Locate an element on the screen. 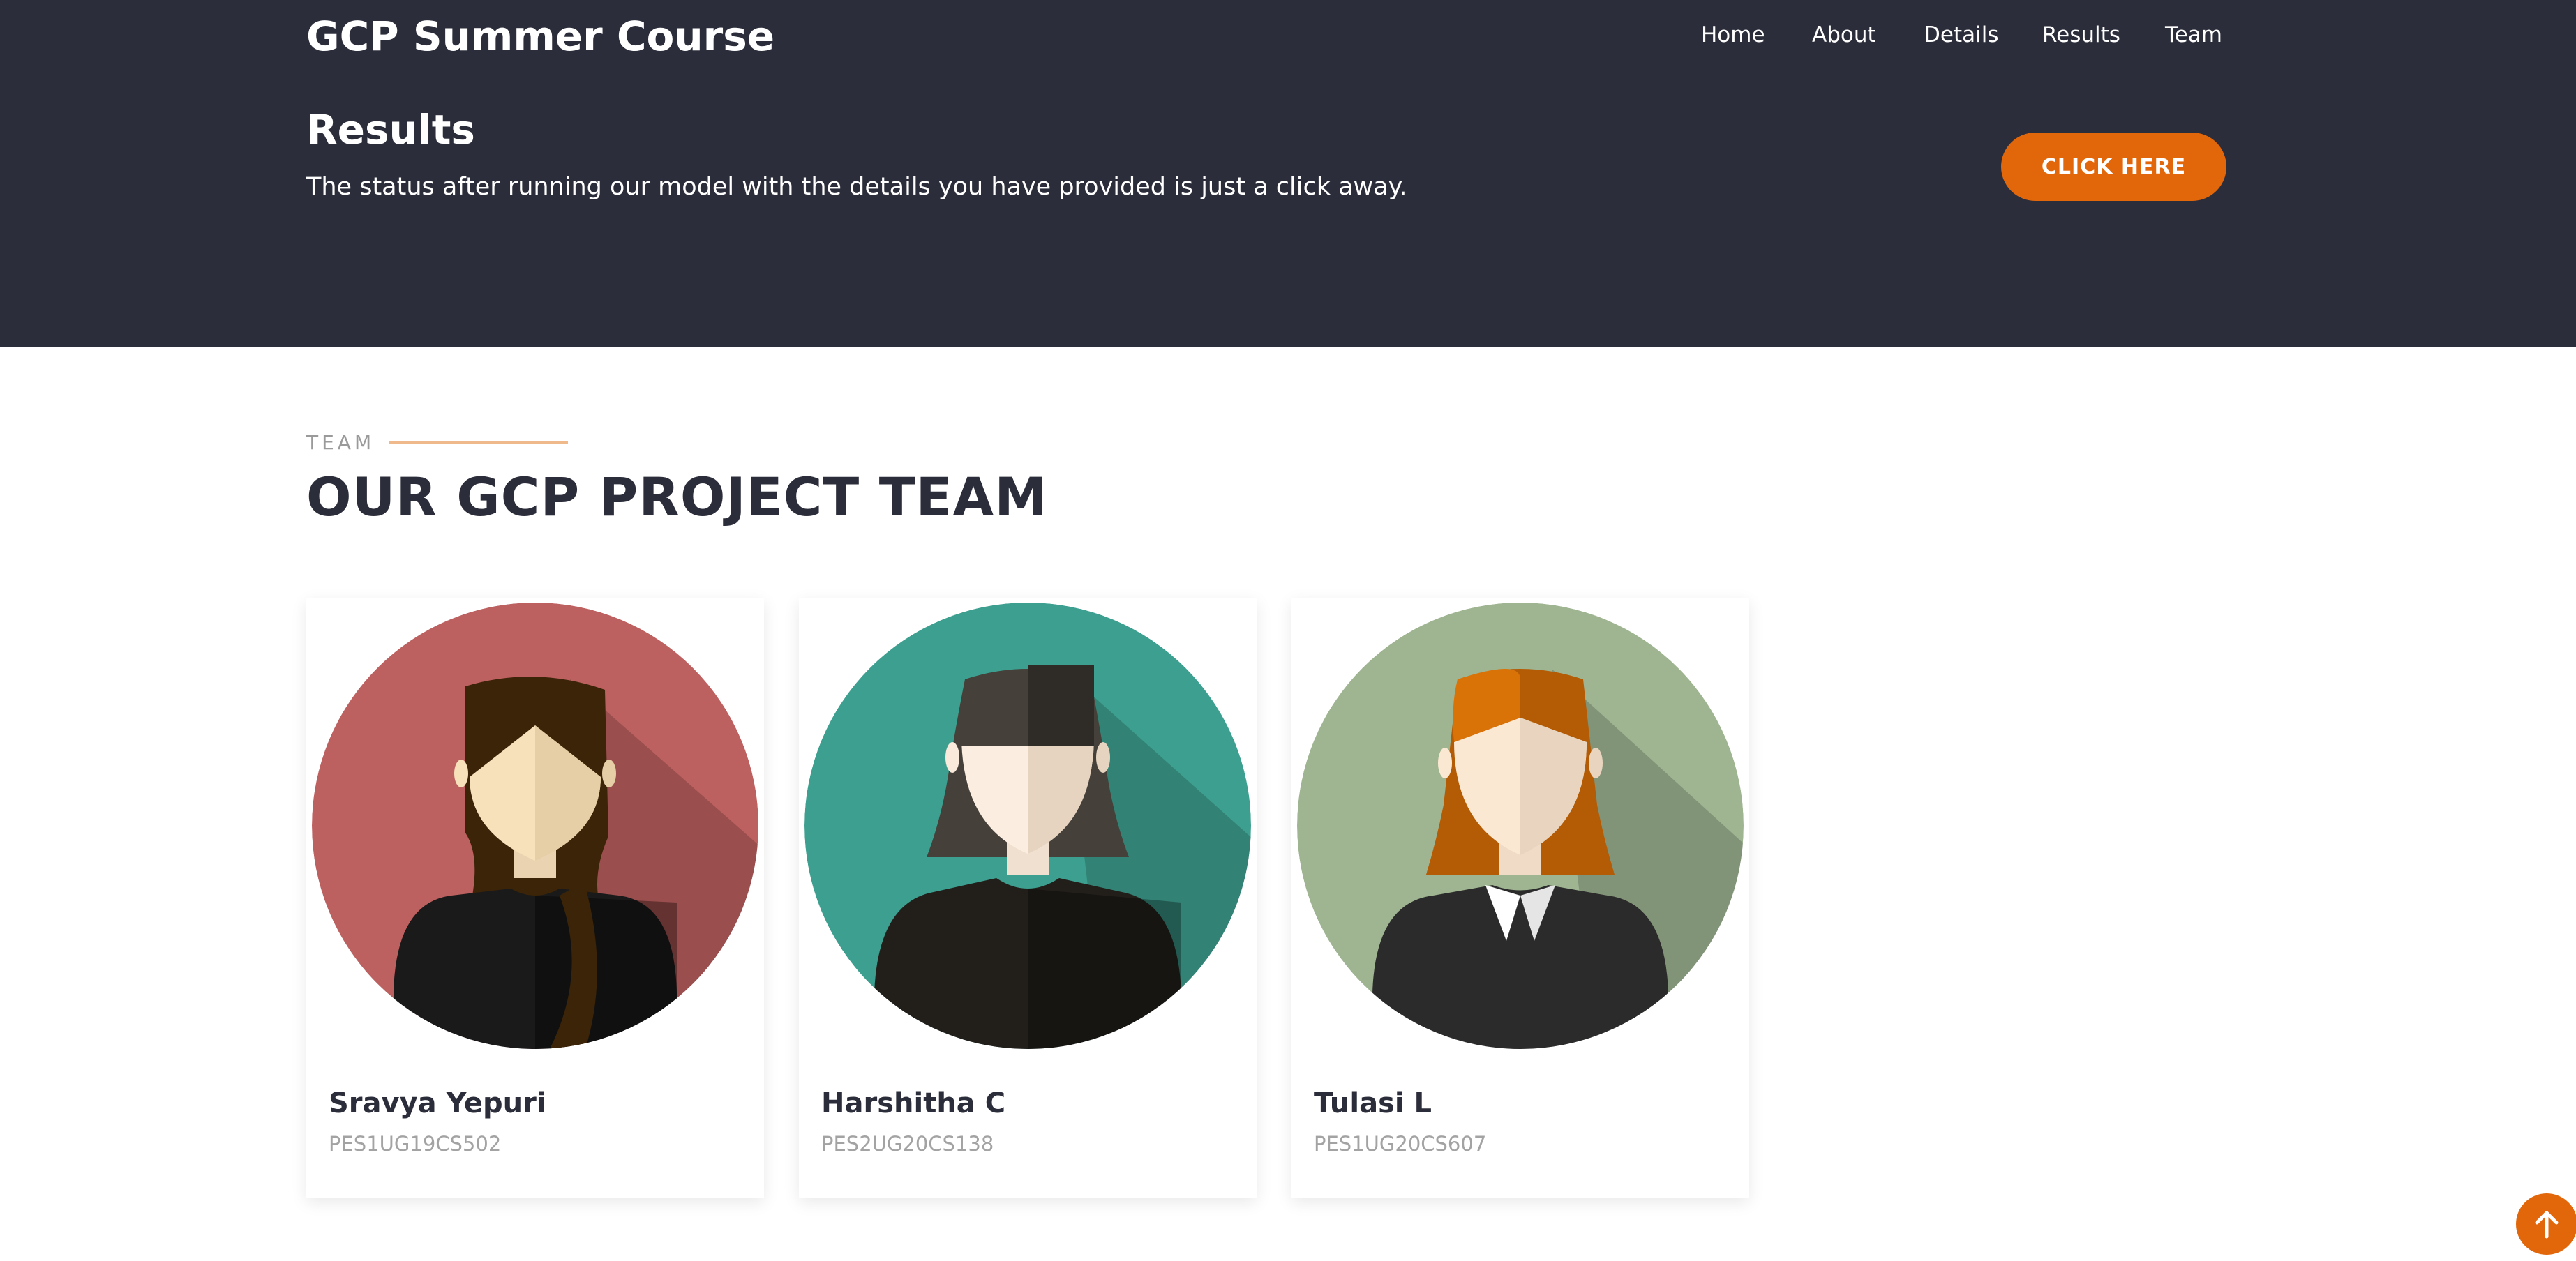 This screenshot has height=1261, width=2576. member-name: Tulasi L is located at coordinates (1373, 1103).